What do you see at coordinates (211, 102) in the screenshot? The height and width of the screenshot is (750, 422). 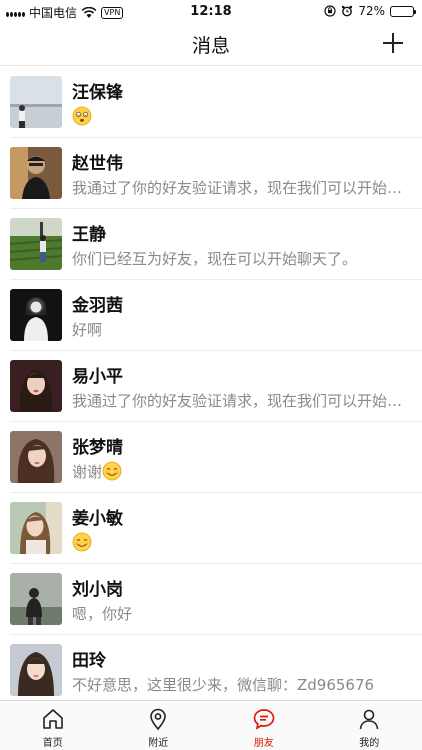 I see `message-item: 汪保锋` at bounding box center [211, 102].